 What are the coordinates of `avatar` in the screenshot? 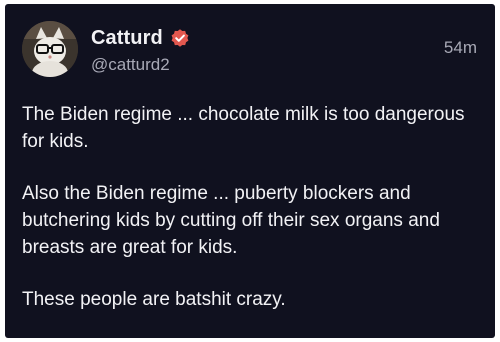 It's located at (50, 49).